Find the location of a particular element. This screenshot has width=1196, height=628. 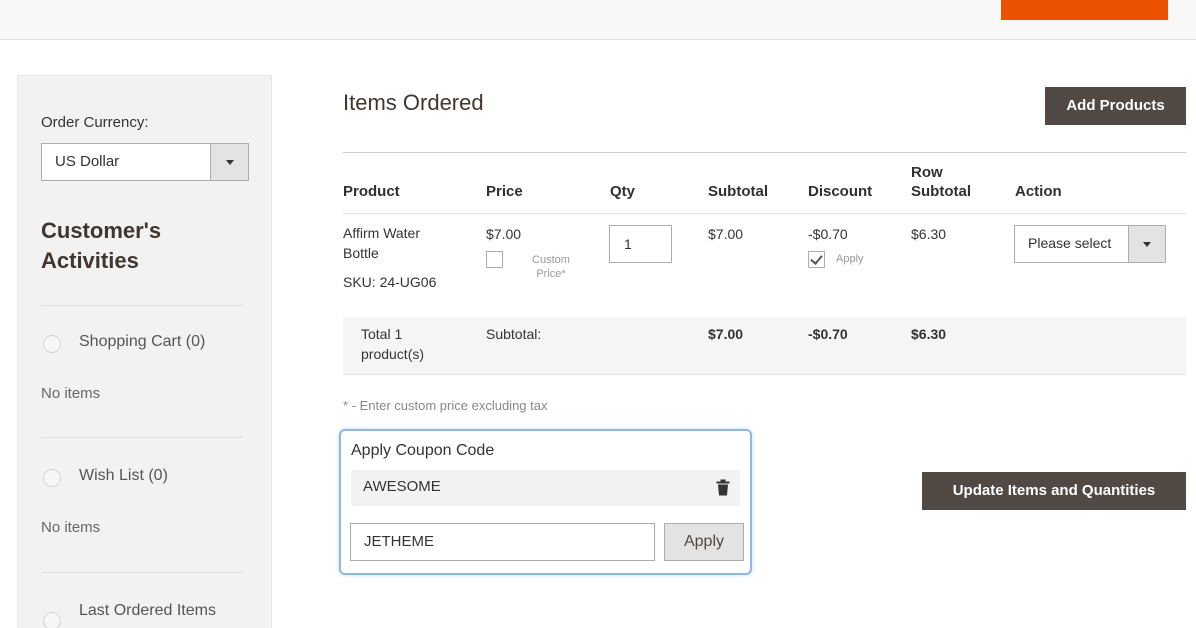

page-title: Items Ordered is located at coordinates (413, 102).